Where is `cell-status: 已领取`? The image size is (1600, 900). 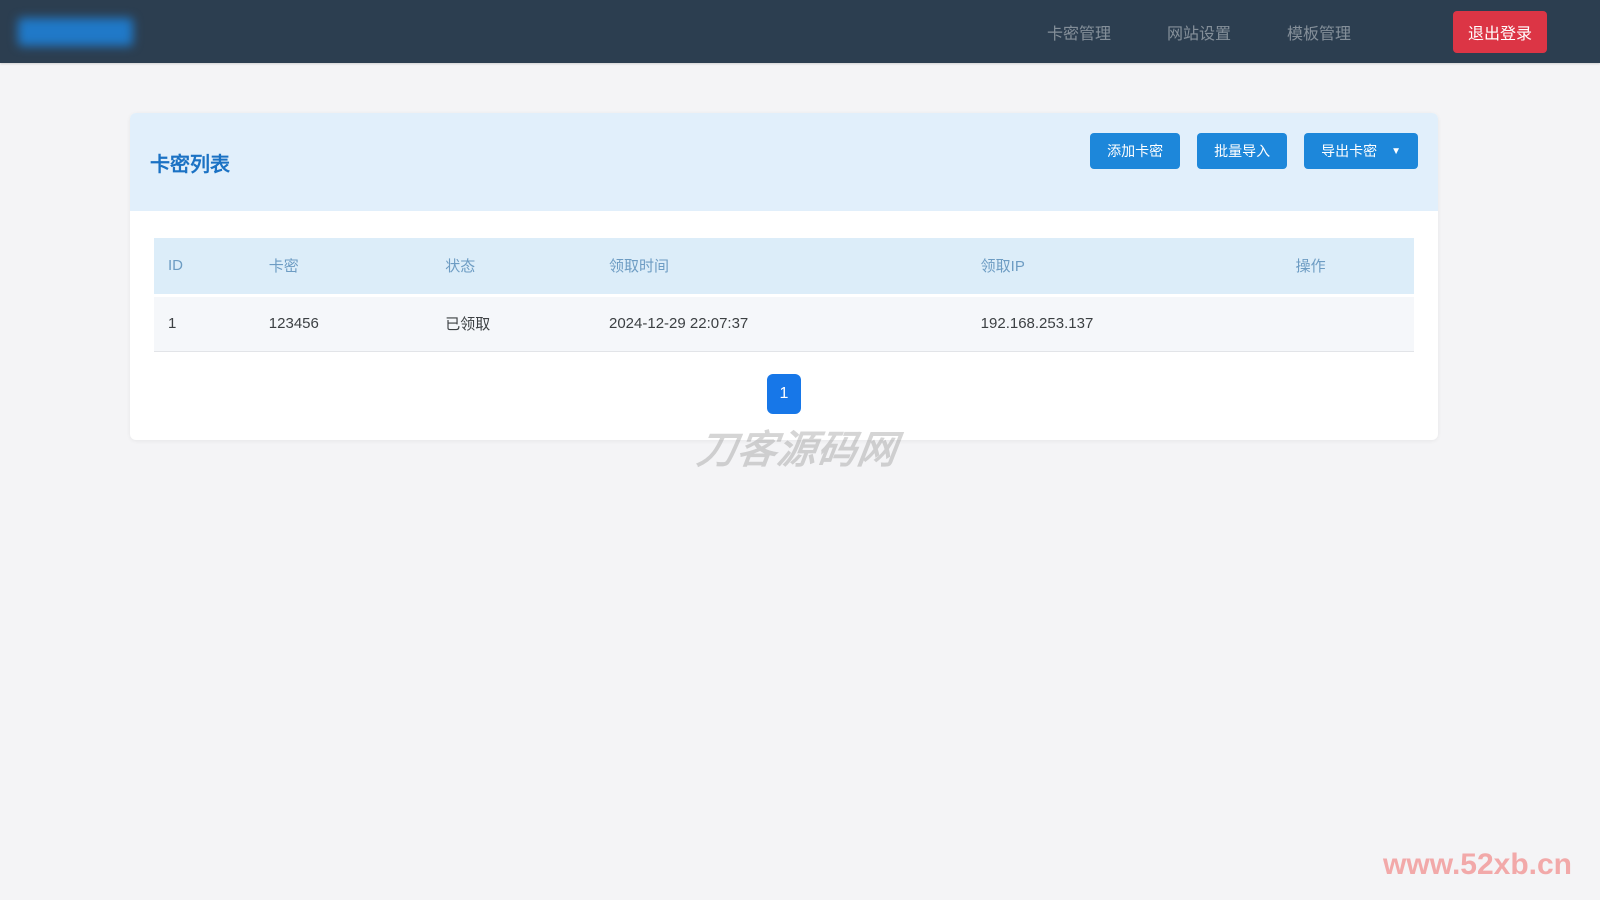
cell-status: 已领取 is located at coordinates (513, 323).